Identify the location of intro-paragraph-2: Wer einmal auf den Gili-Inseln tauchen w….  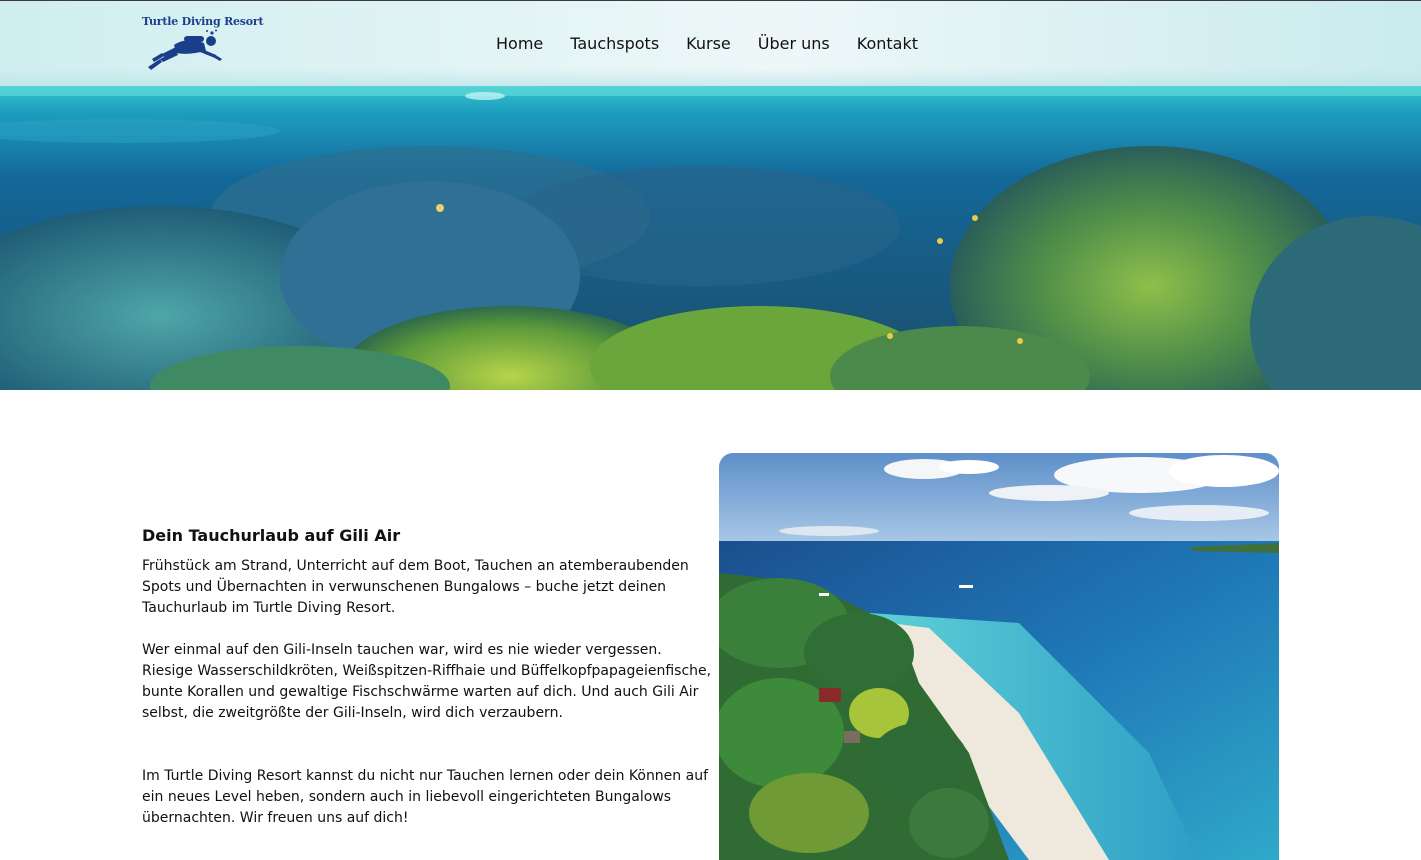
(427, 681).